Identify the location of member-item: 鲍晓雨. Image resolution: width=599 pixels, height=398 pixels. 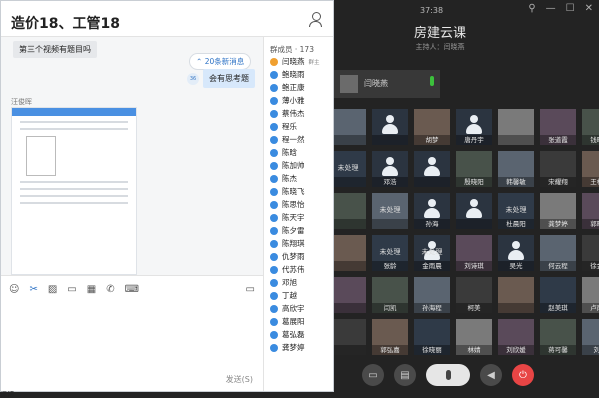
(298, 74).